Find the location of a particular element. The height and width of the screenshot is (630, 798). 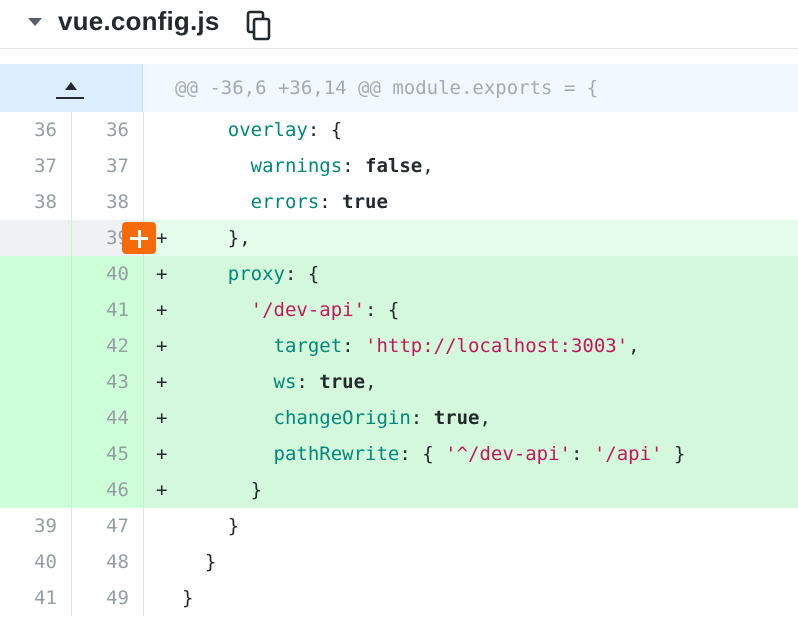

code-line: + '/dev-api': { is located at coordinates (471, 310).